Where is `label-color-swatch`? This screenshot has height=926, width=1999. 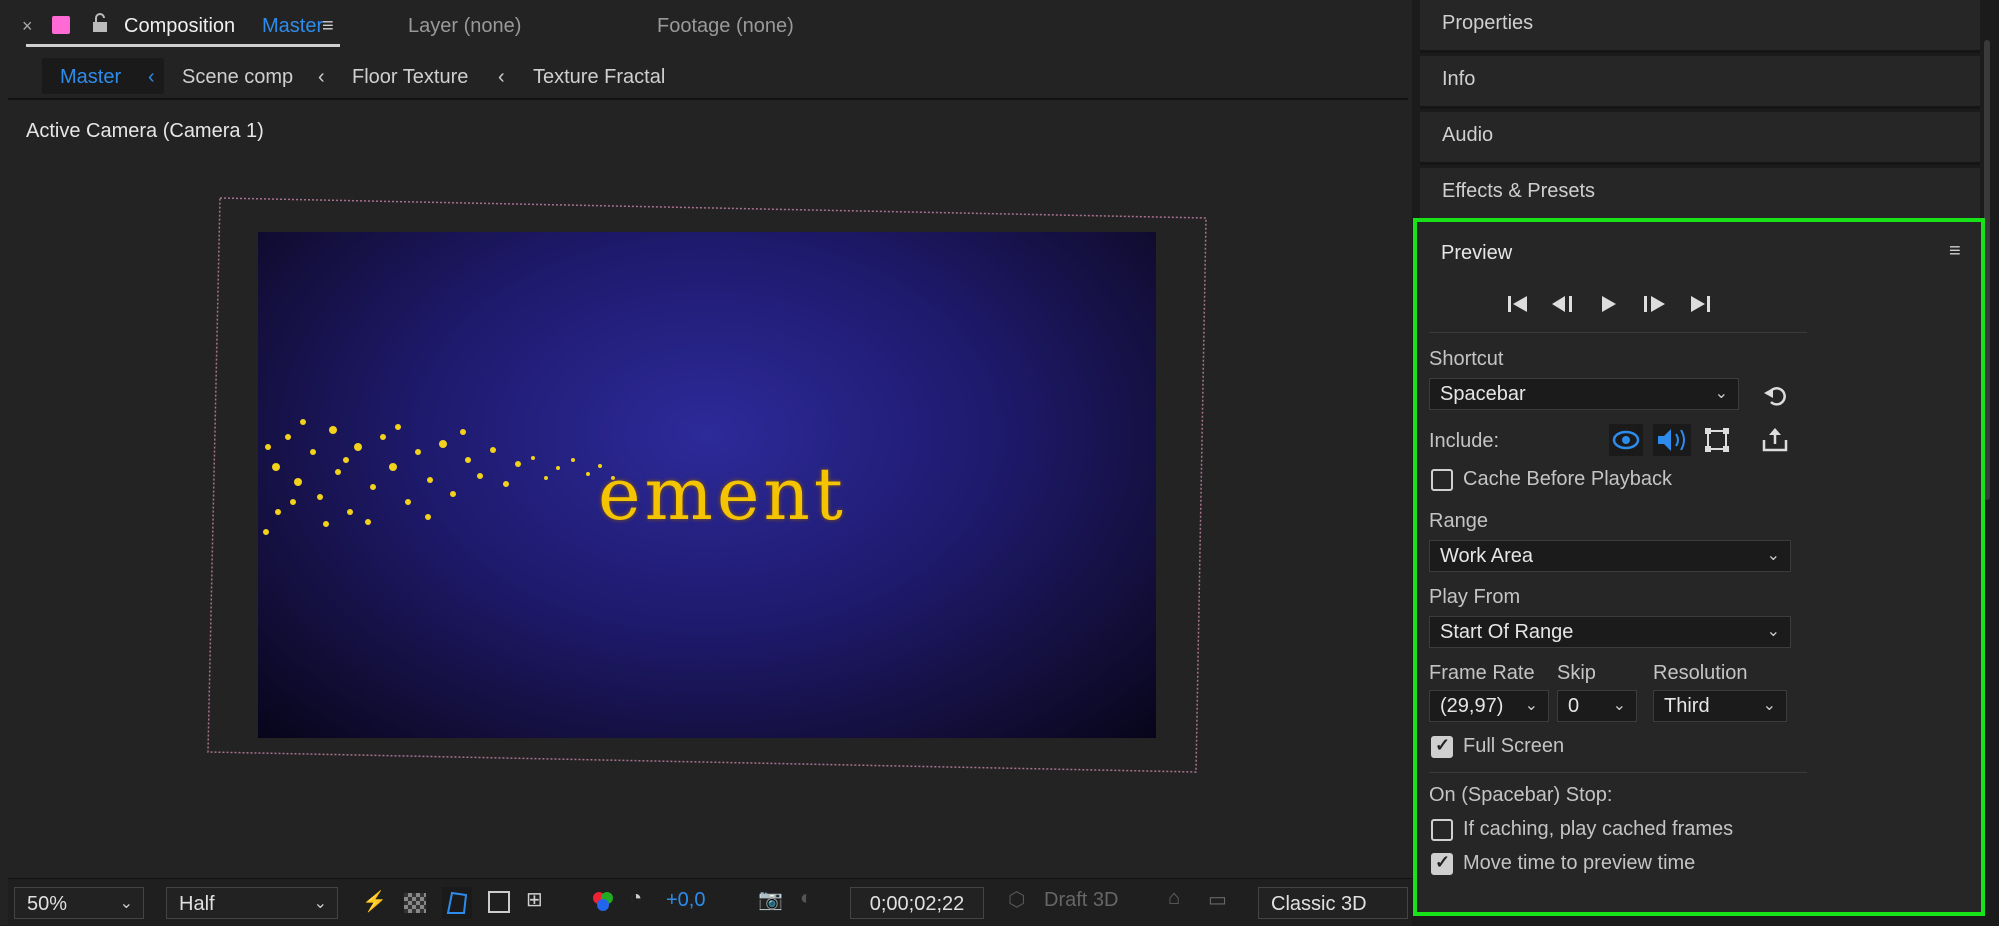 label-color-swatch is located at coordinates (61, 25).